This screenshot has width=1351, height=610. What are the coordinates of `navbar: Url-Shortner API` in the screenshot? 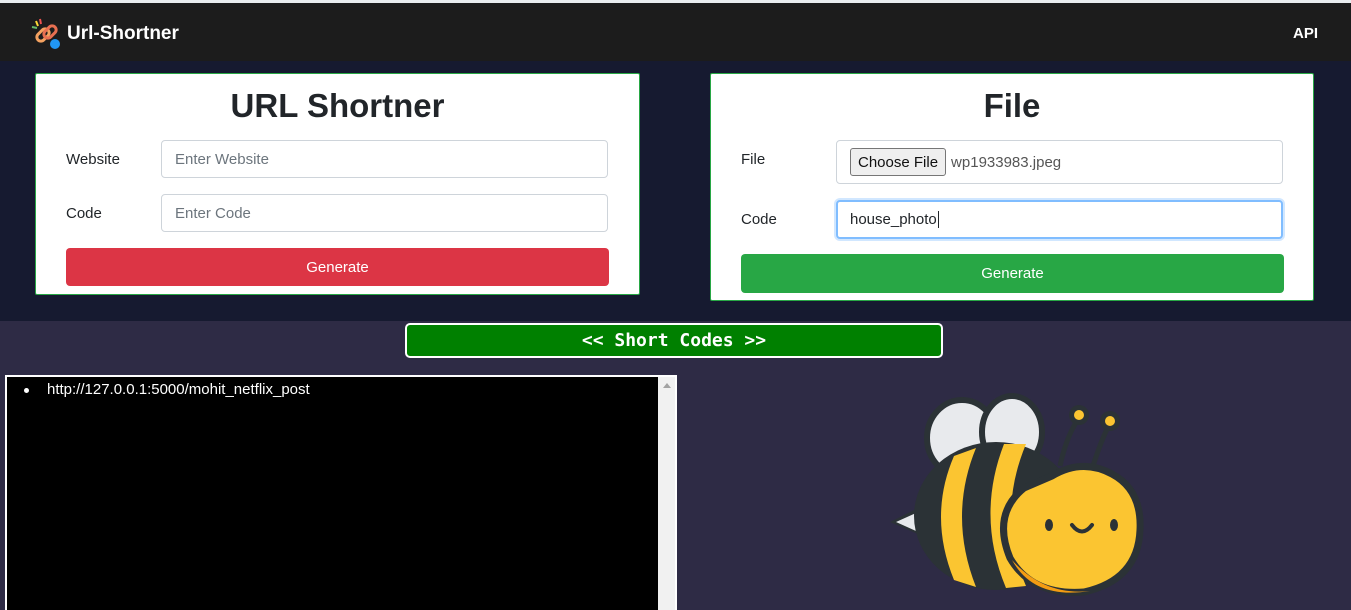 It's located at (675, 32).